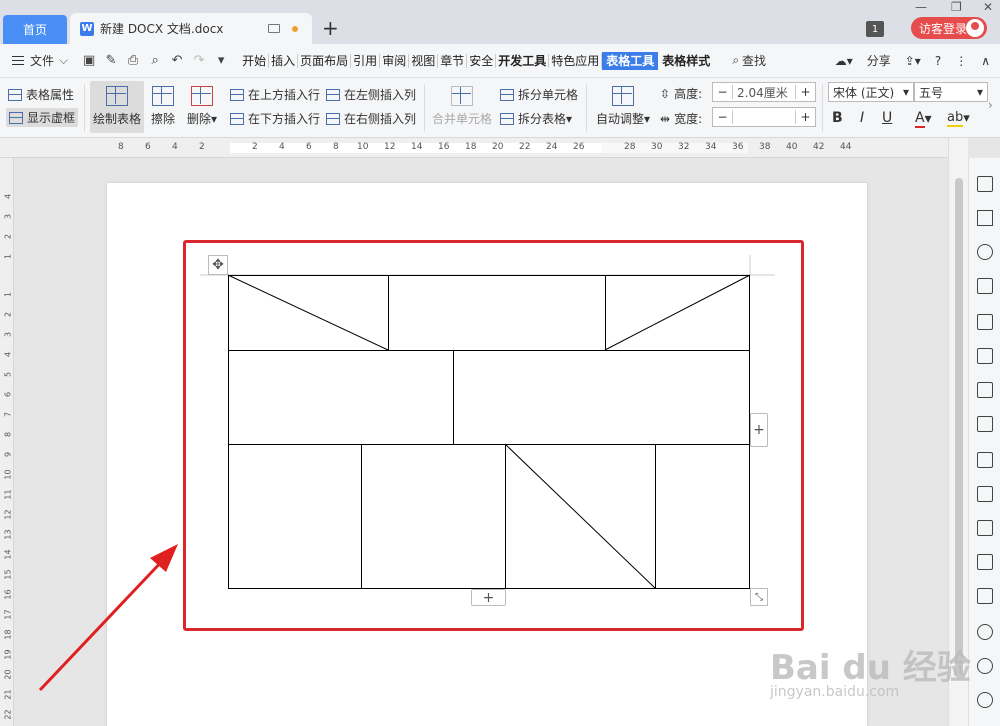 This screenshot has width=1000, height=726. I want to click on shield-icon, so click(985, 632).